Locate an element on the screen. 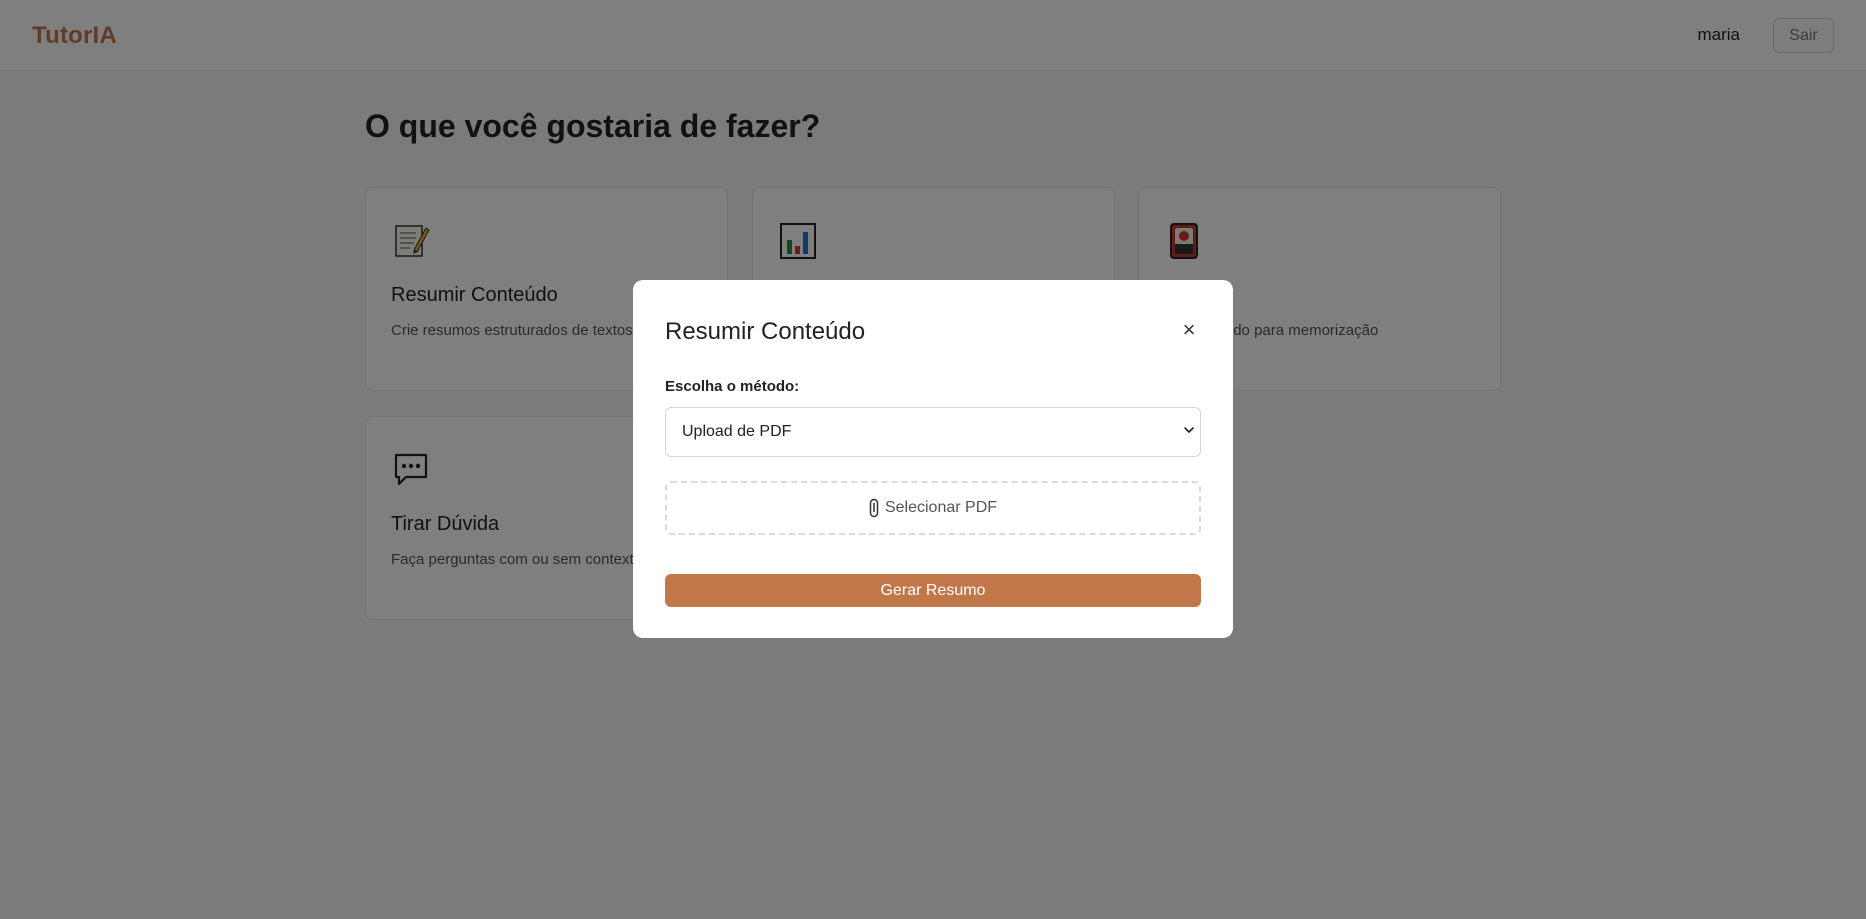 The width and height of the screenshot is (1866, 919). generate-summary-button: Gerar Resumo is located at coordinates (933, 590).